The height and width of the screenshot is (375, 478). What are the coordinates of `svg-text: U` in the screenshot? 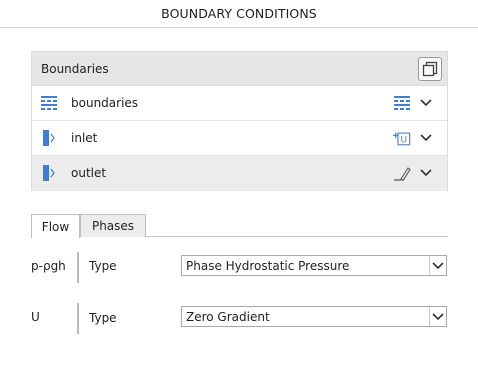 It's located at (404, 140).